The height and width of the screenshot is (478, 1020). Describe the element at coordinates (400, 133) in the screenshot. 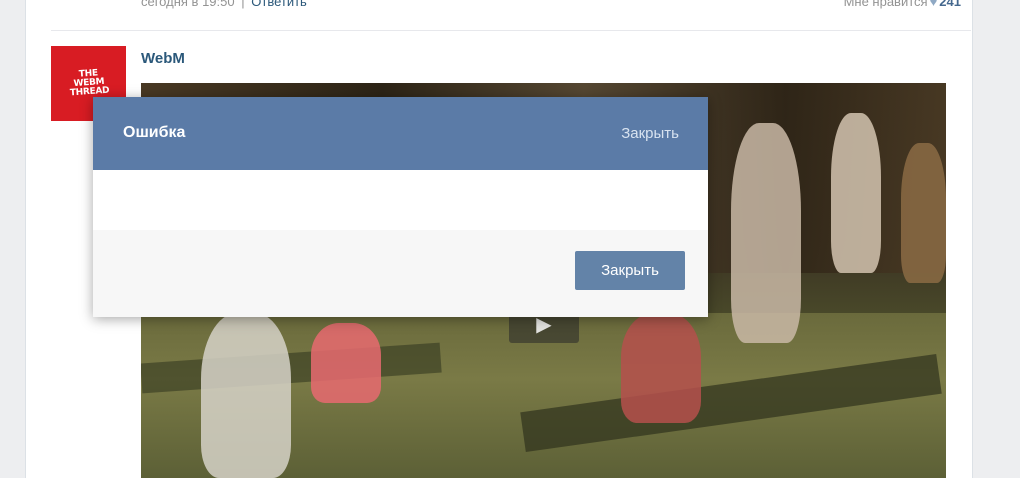

I see `dialog-header: Ошибка Закрыть` at that location.